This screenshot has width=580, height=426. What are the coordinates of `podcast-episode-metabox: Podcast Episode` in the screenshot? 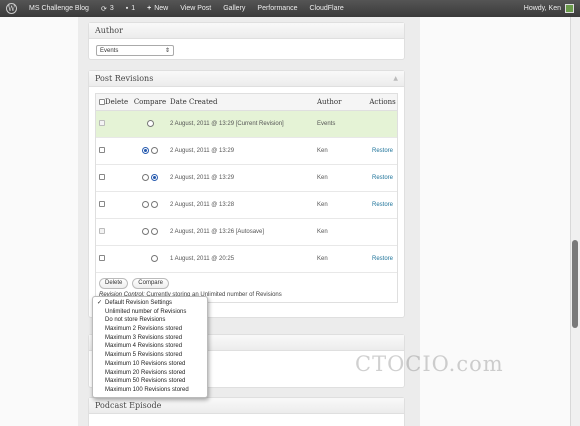 It's located at (246, 411).